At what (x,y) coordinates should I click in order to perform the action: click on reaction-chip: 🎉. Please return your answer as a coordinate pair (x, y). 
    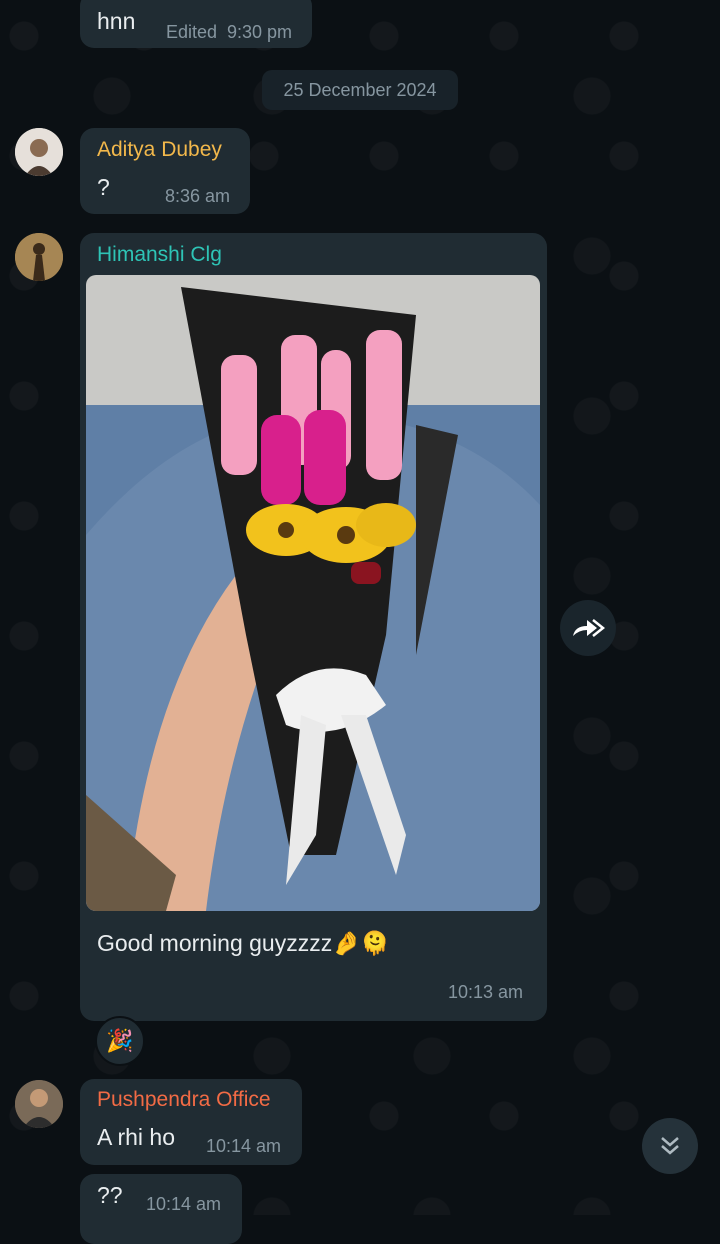
    Looking at the image, I should click on (120, 1041).